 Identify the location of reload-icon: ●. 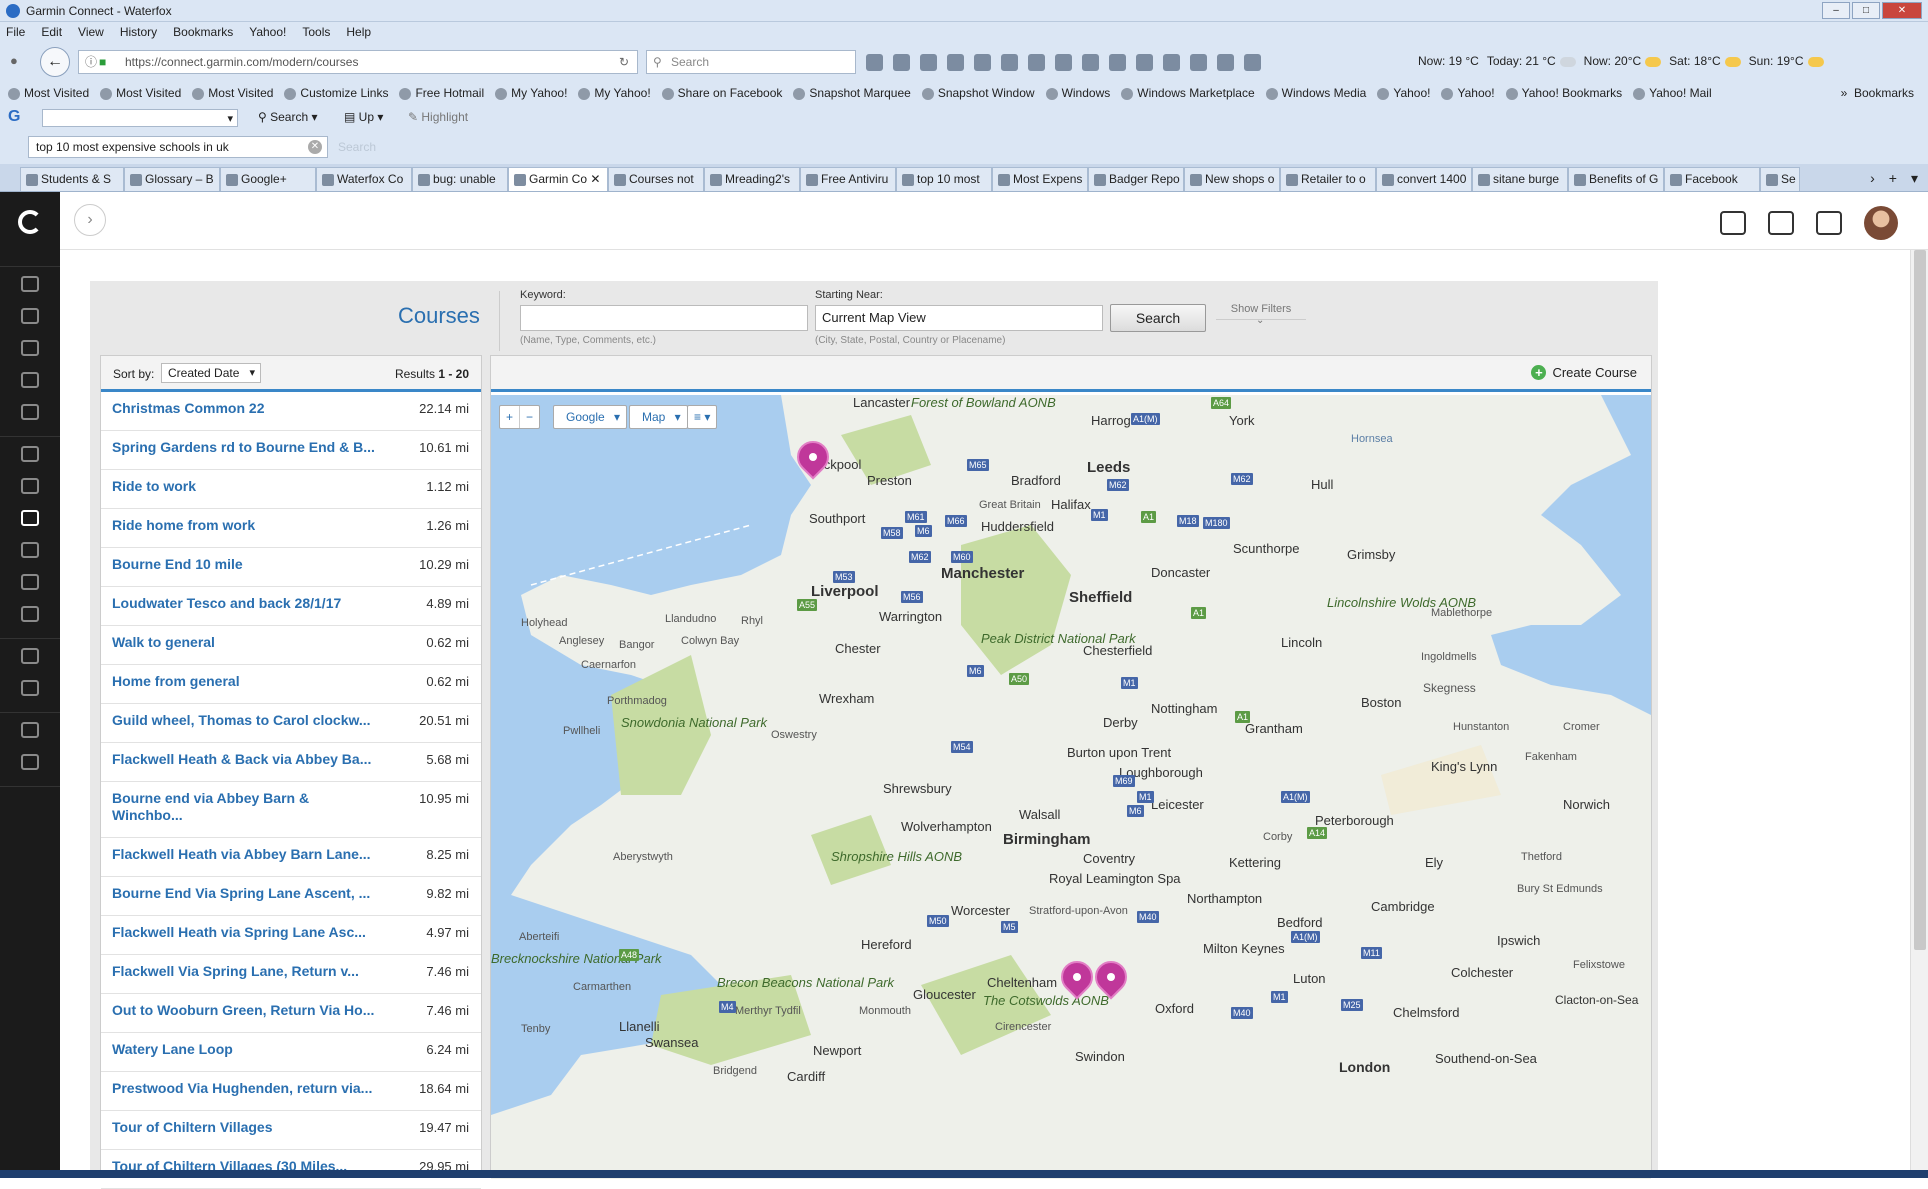
(14, 60).